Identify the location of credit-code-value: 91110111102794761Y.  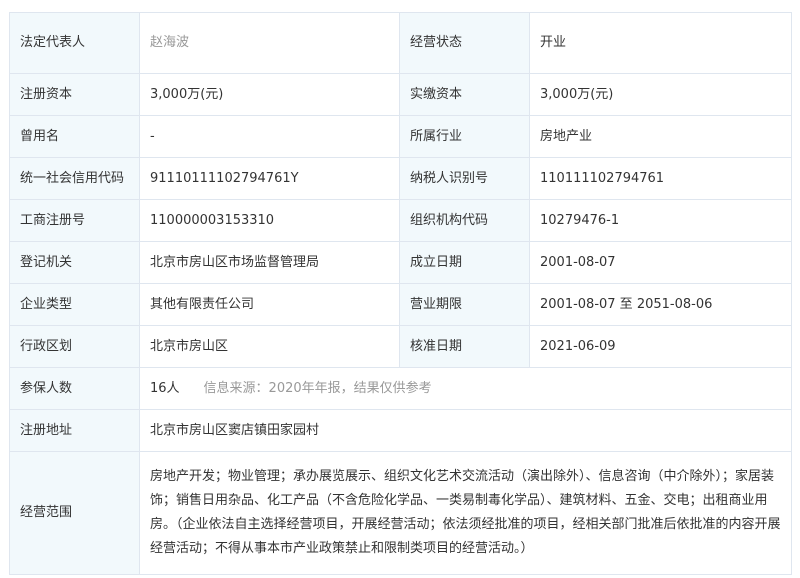
(269, 178).